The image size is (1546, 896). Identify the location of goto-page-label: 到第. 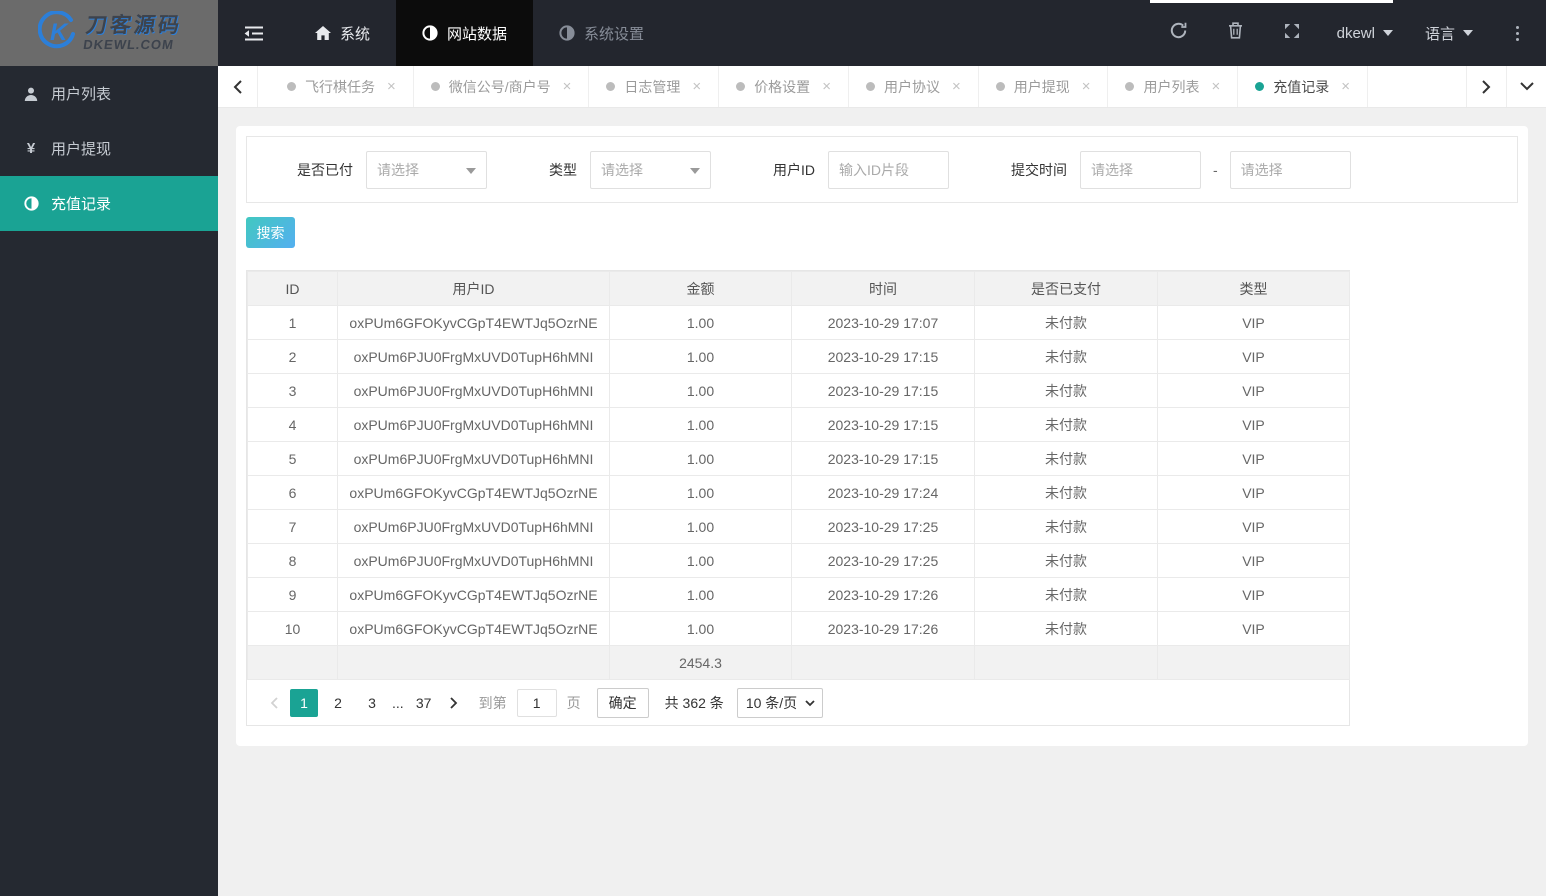
(492, 702).